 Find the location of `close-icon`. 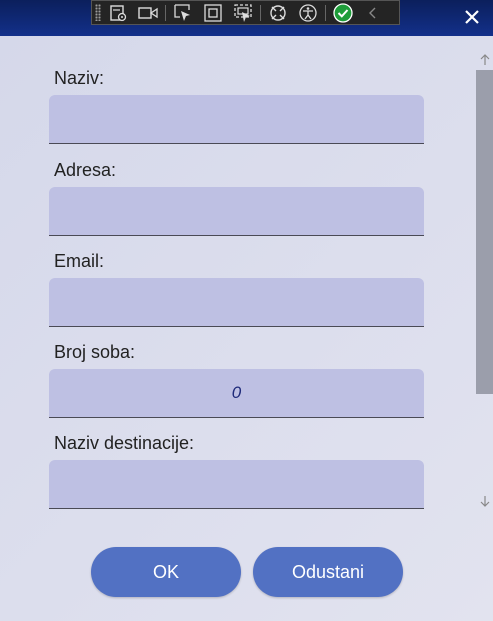

close-icon is located at coordinates (472, 17).